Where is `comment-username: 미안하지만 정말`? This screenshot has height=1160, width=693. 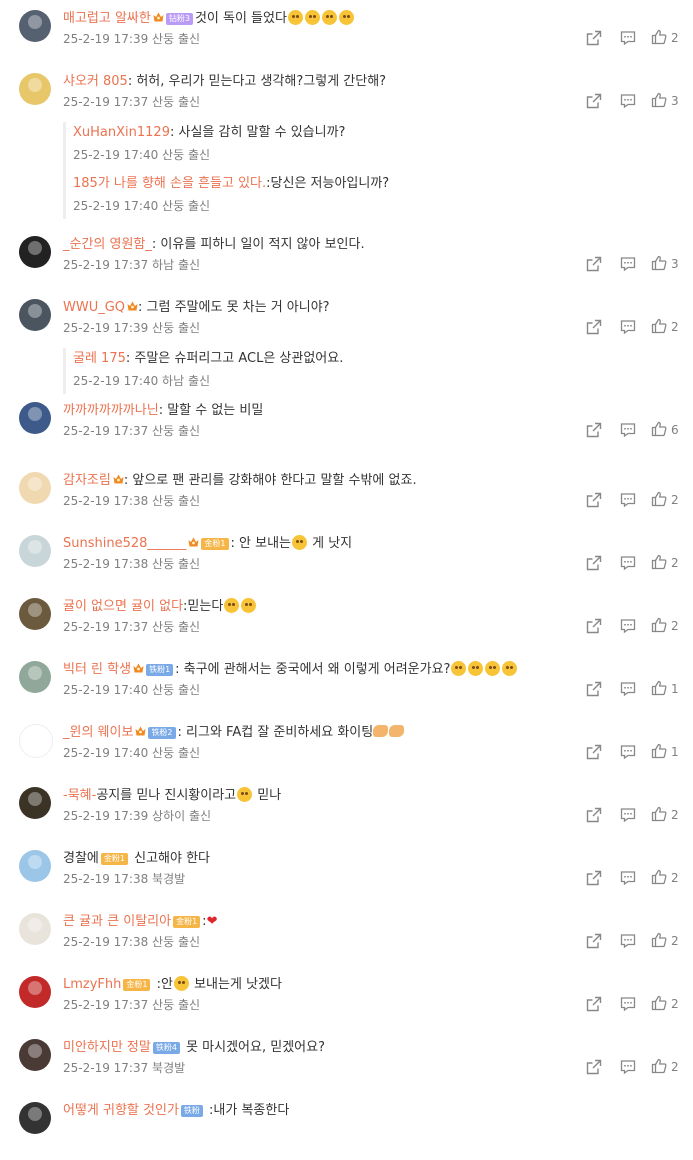
comment-username: 미안하지만 정말 is located at coordinates (107, 1047).